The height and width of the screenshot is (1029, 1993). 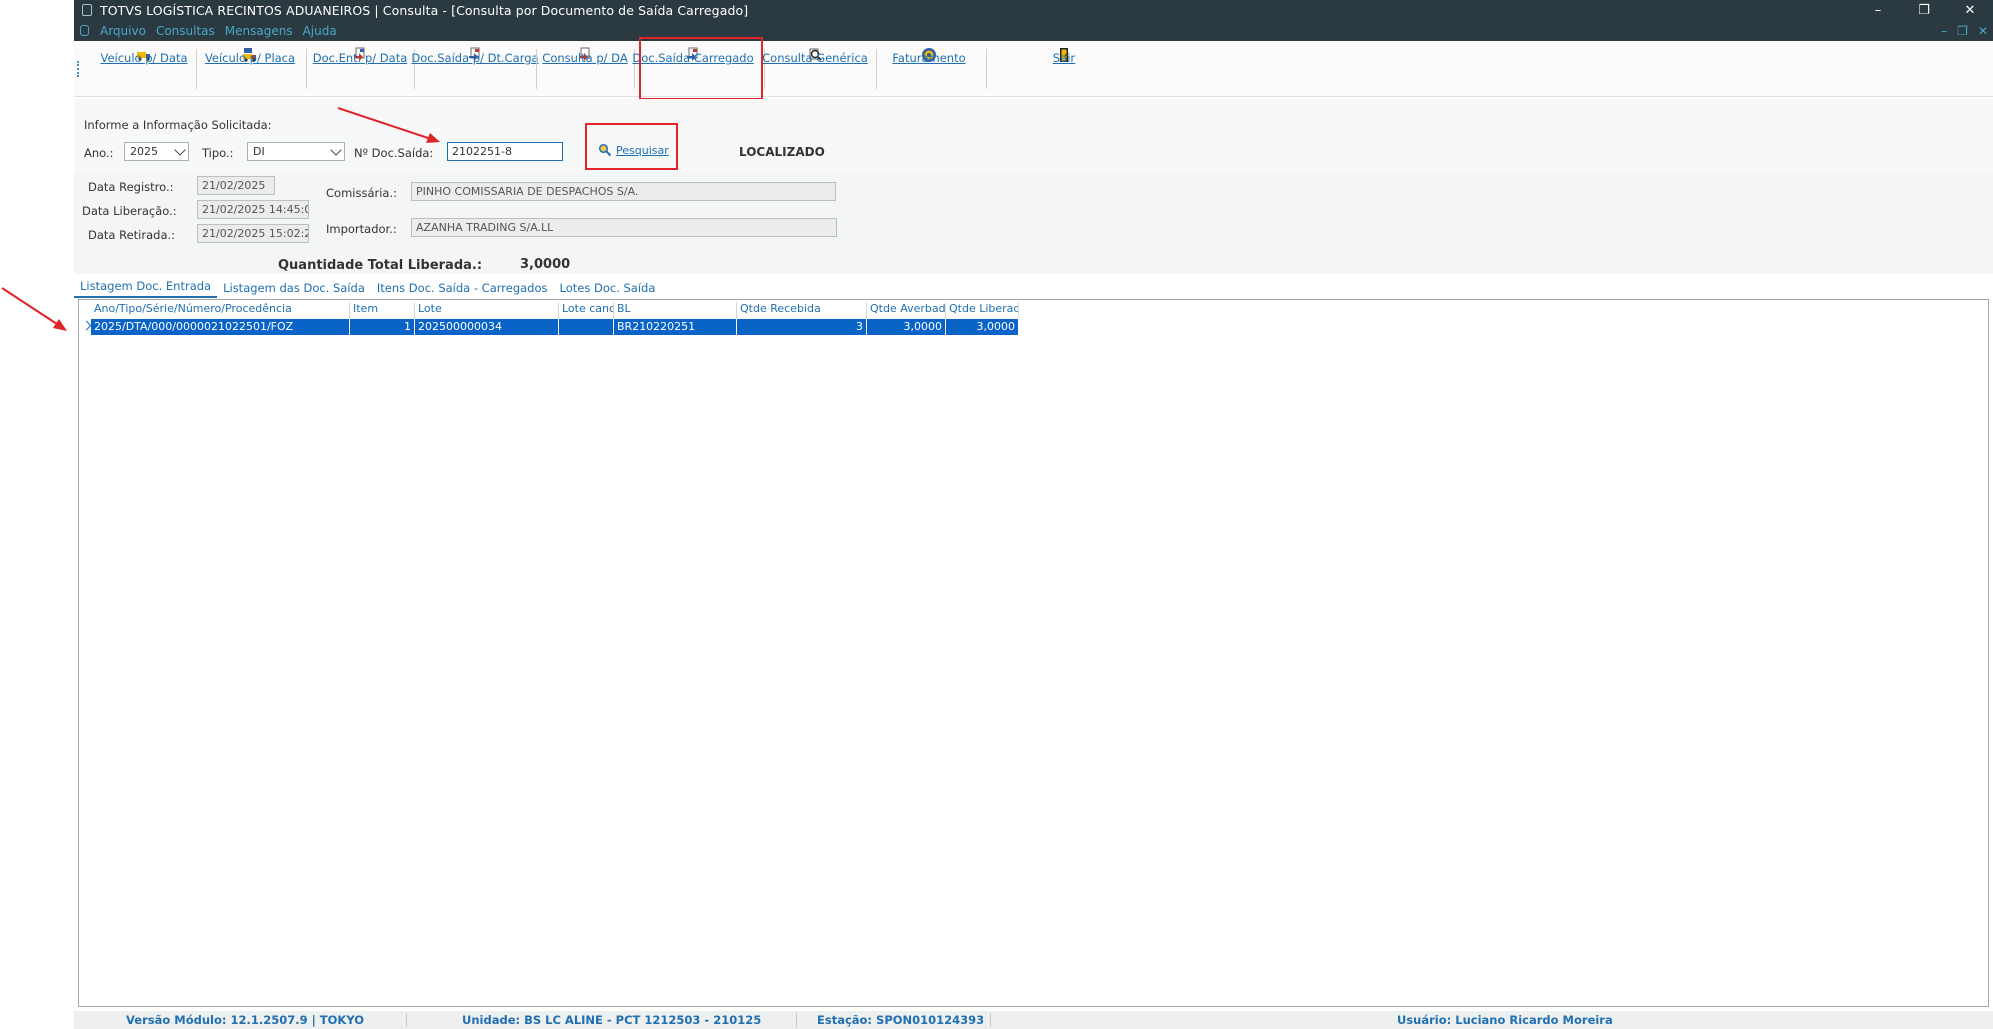 What do you see at coordinates (982, 310) in the screenshot?
I see `column-header: Qtde Liberada` at bounding box center [982, 310].